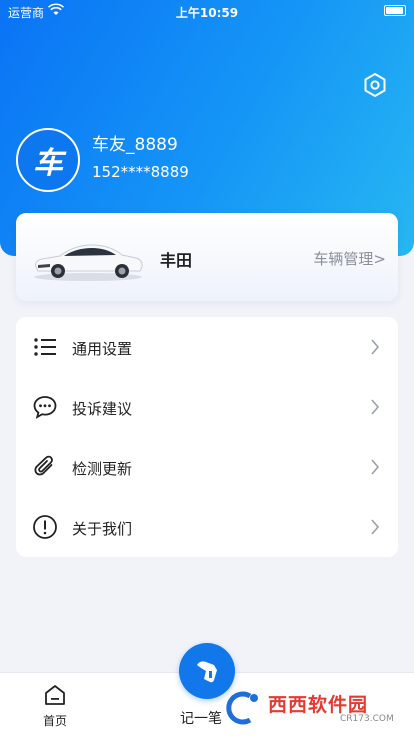 This screenshot has width=414, height=736. I want to click on avatar-char: 车, so click(48, 163).